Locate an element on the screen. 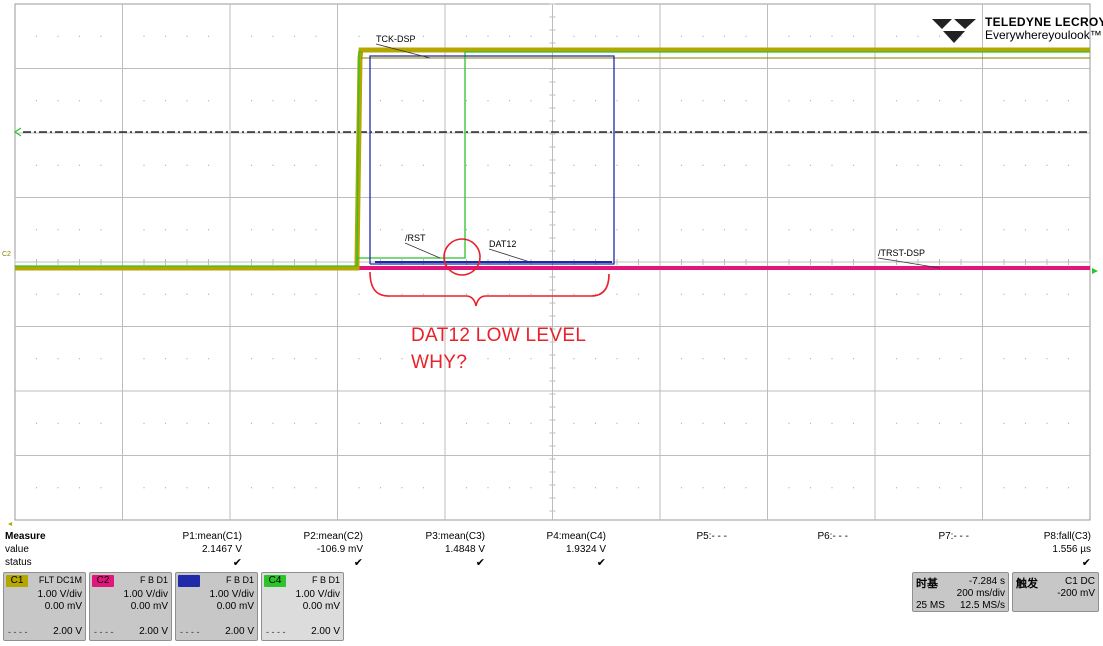 The image size is (1103, 646). trigger-box: 触发 C1 DC -200 mV is located at coordinates (1055, 592).